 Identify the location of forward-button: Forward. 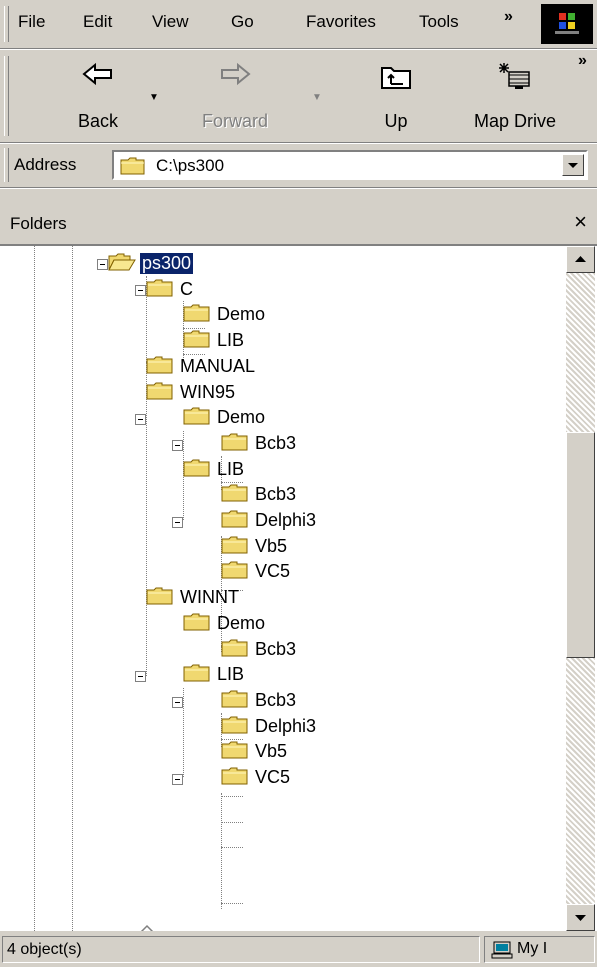
(235, 98).